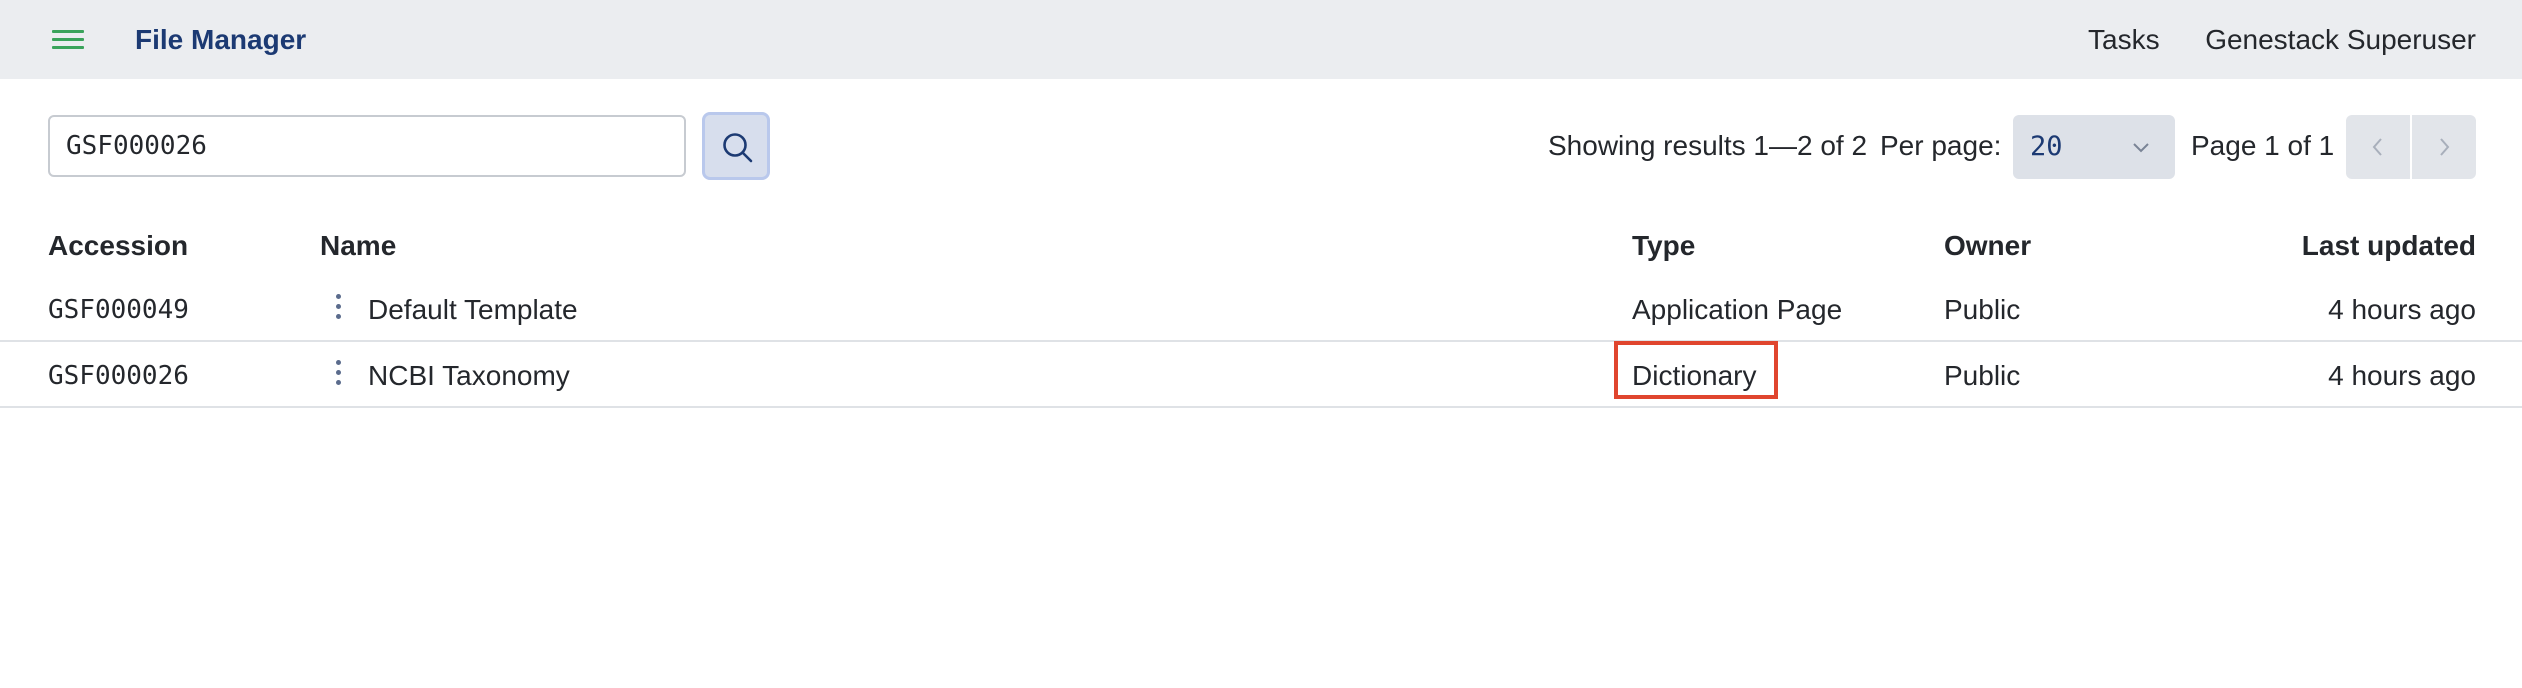 The image size is (2522, 688). Describe the element at coordinates (2389, 246) in the screenshot. I see `column-header-last-updated: Last updated` at that location.